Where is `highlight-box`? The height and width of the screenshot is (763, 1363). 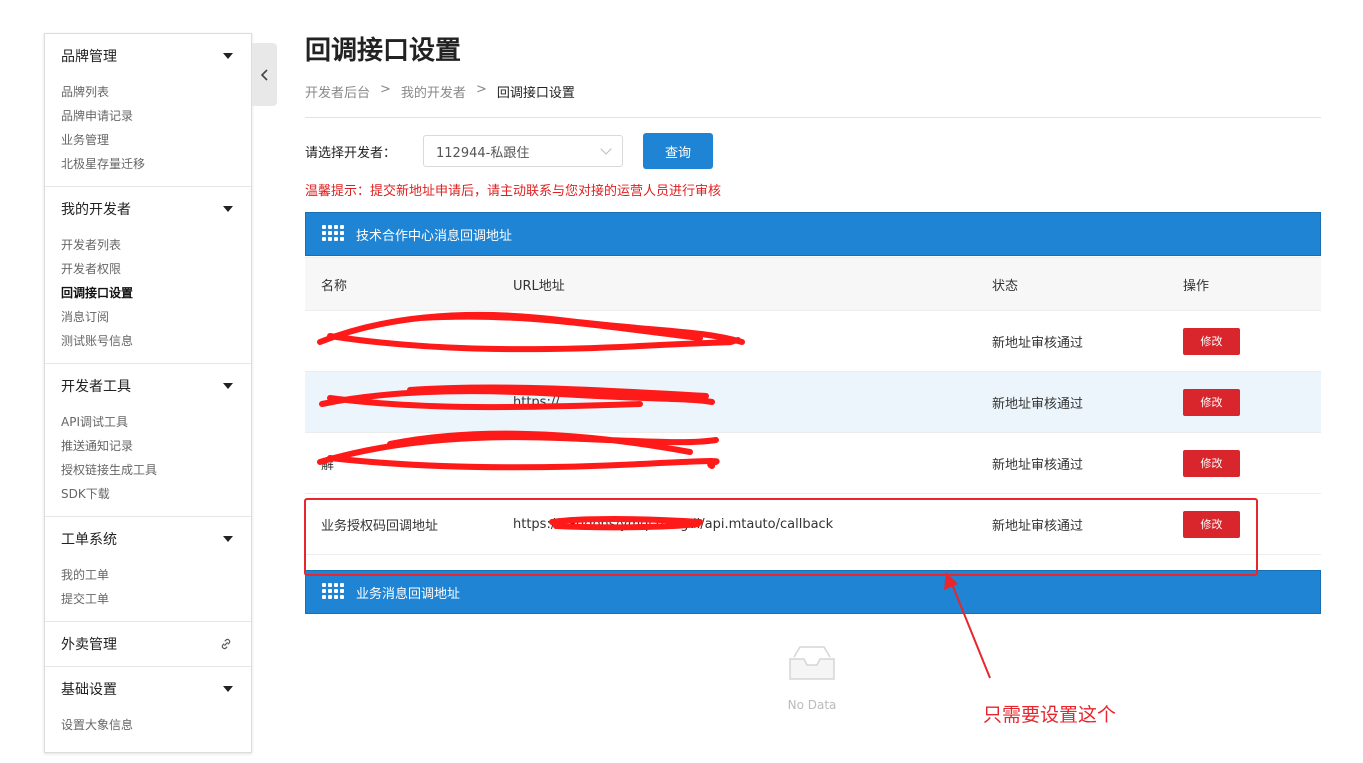 highlight-box is located at coordinates (781, 537).